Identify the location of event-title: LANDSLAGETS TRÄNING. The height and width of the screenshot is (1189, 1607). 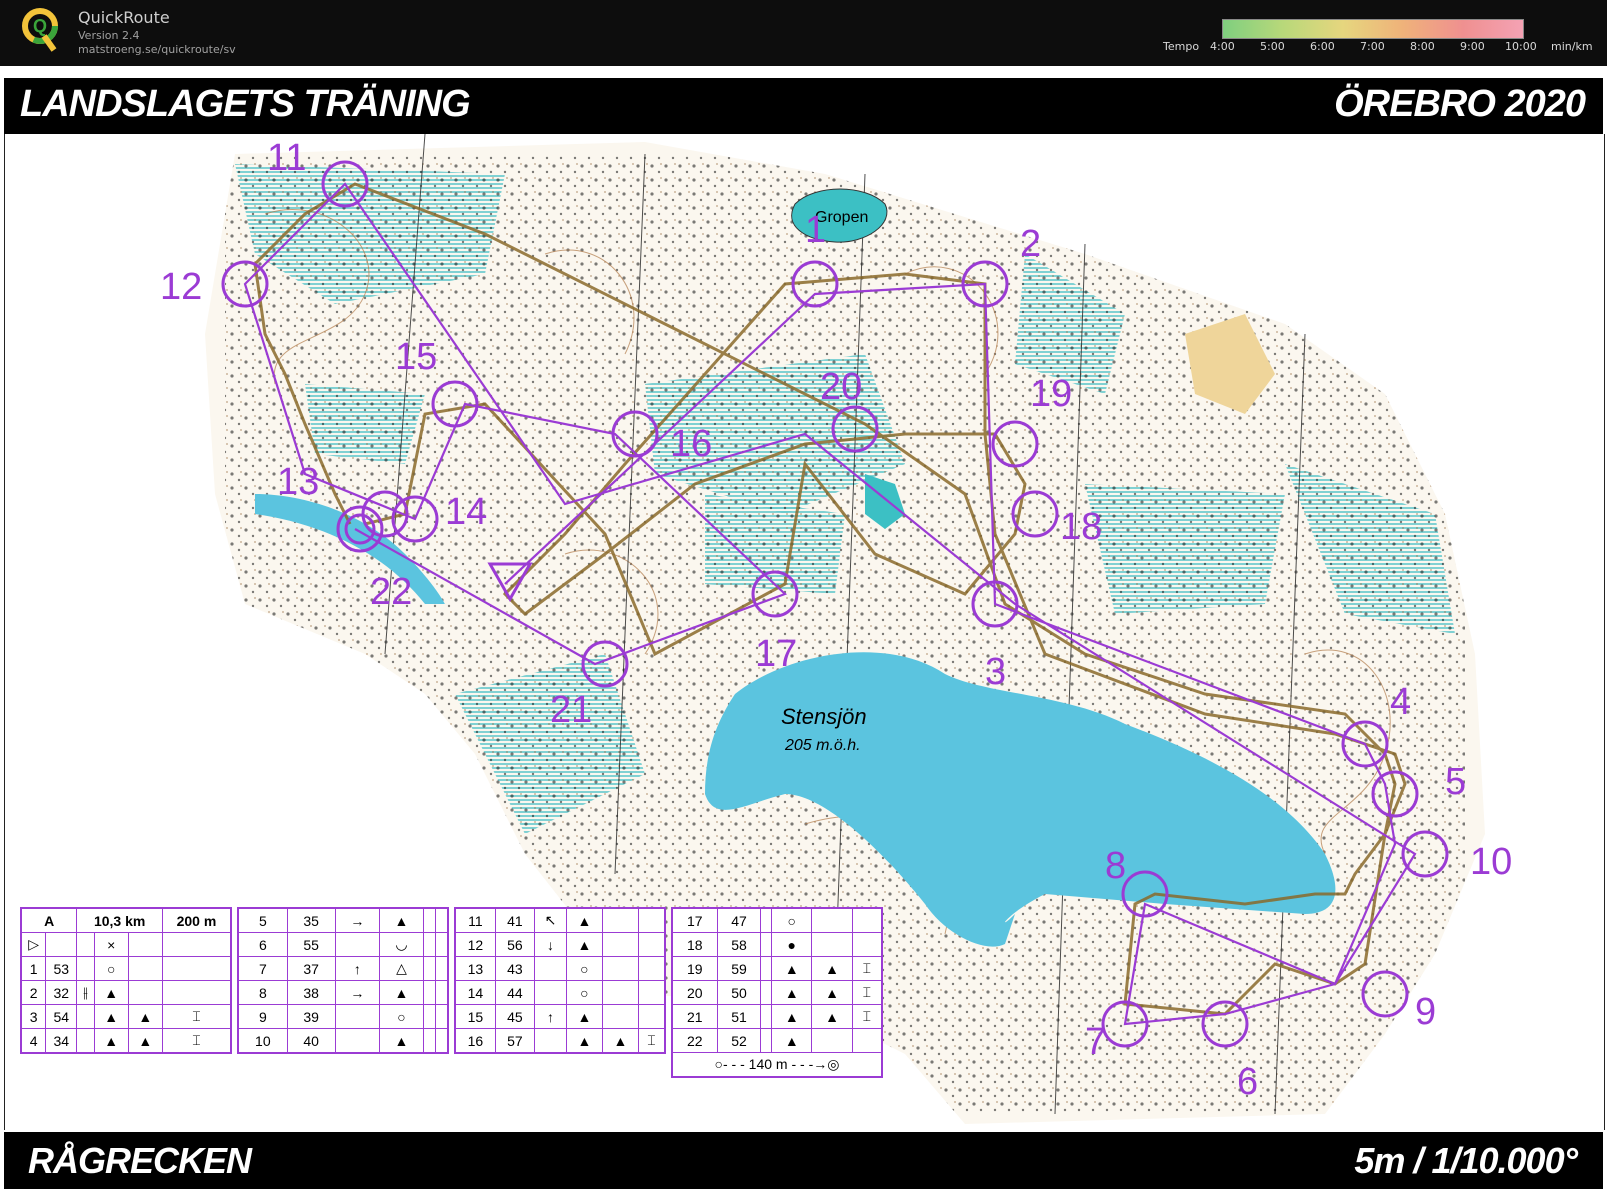
(245, 104).